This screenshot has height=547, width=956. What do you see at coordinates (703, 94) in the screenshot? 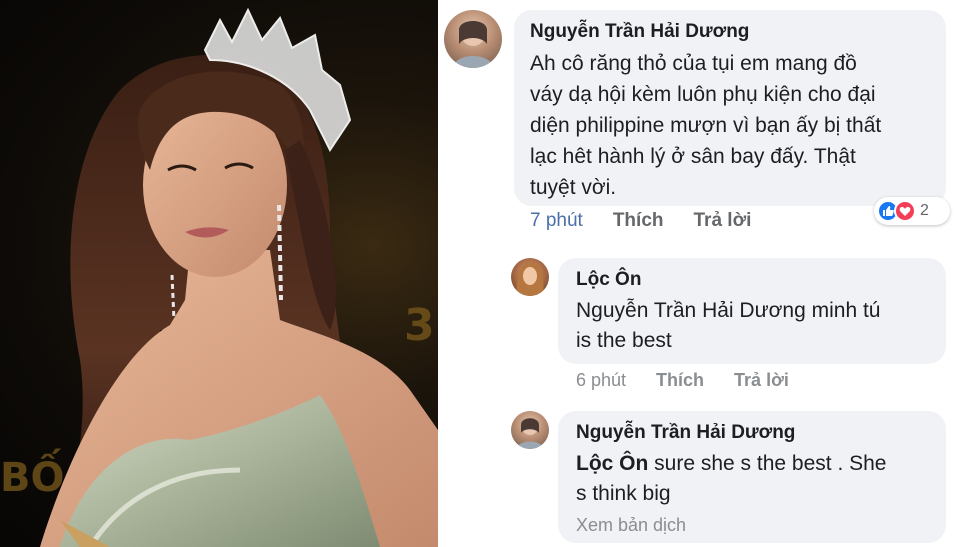
I see `comment-text-line: váy dạ hội kèm luôn phụ kiện cho đại` at bounding box center [703, 94].